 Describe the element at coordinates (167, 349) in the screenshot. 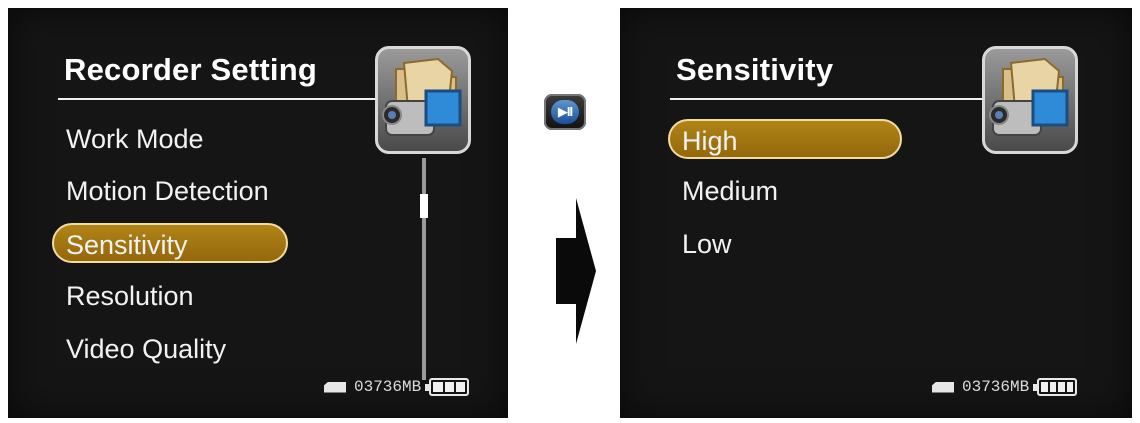

I see `menu-item-video-quality: Video Quality` at that location.